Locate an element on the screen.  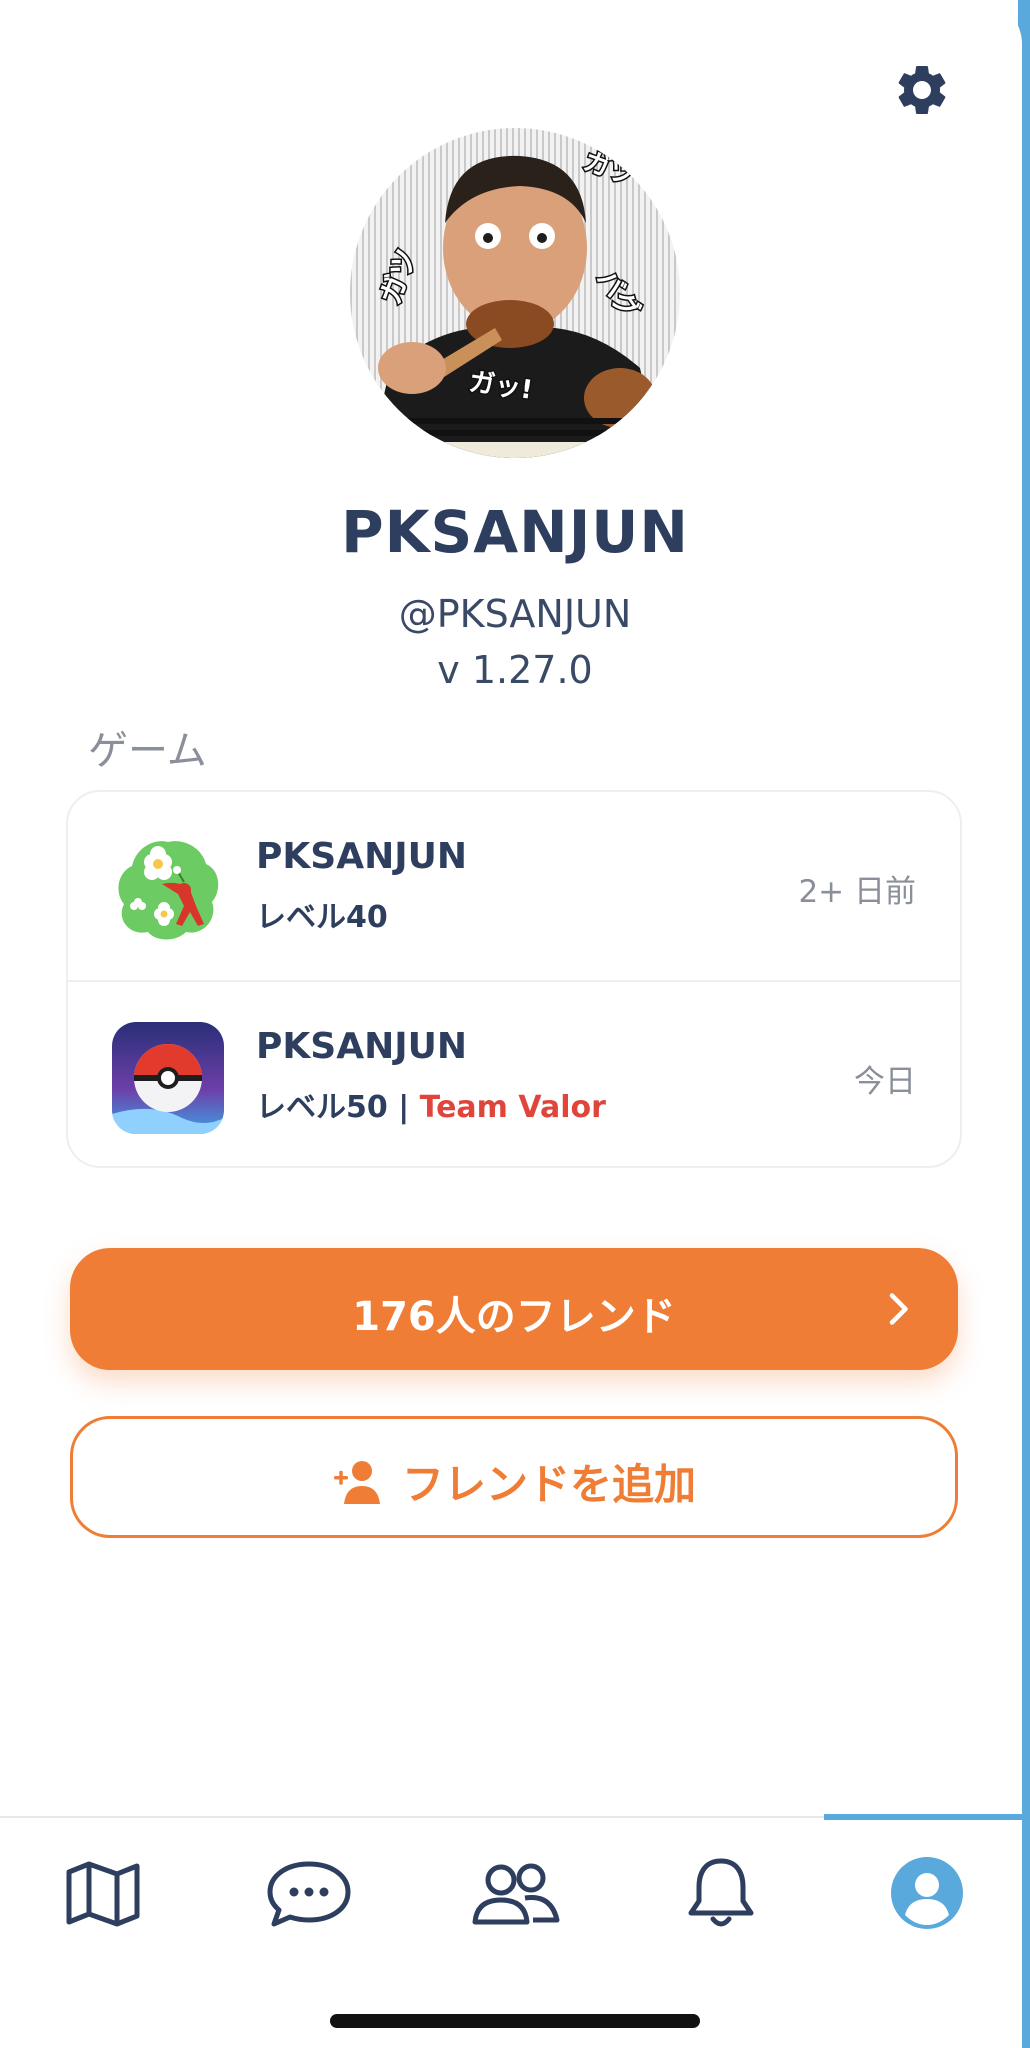
settings-button is located at coordinates (922, 90).